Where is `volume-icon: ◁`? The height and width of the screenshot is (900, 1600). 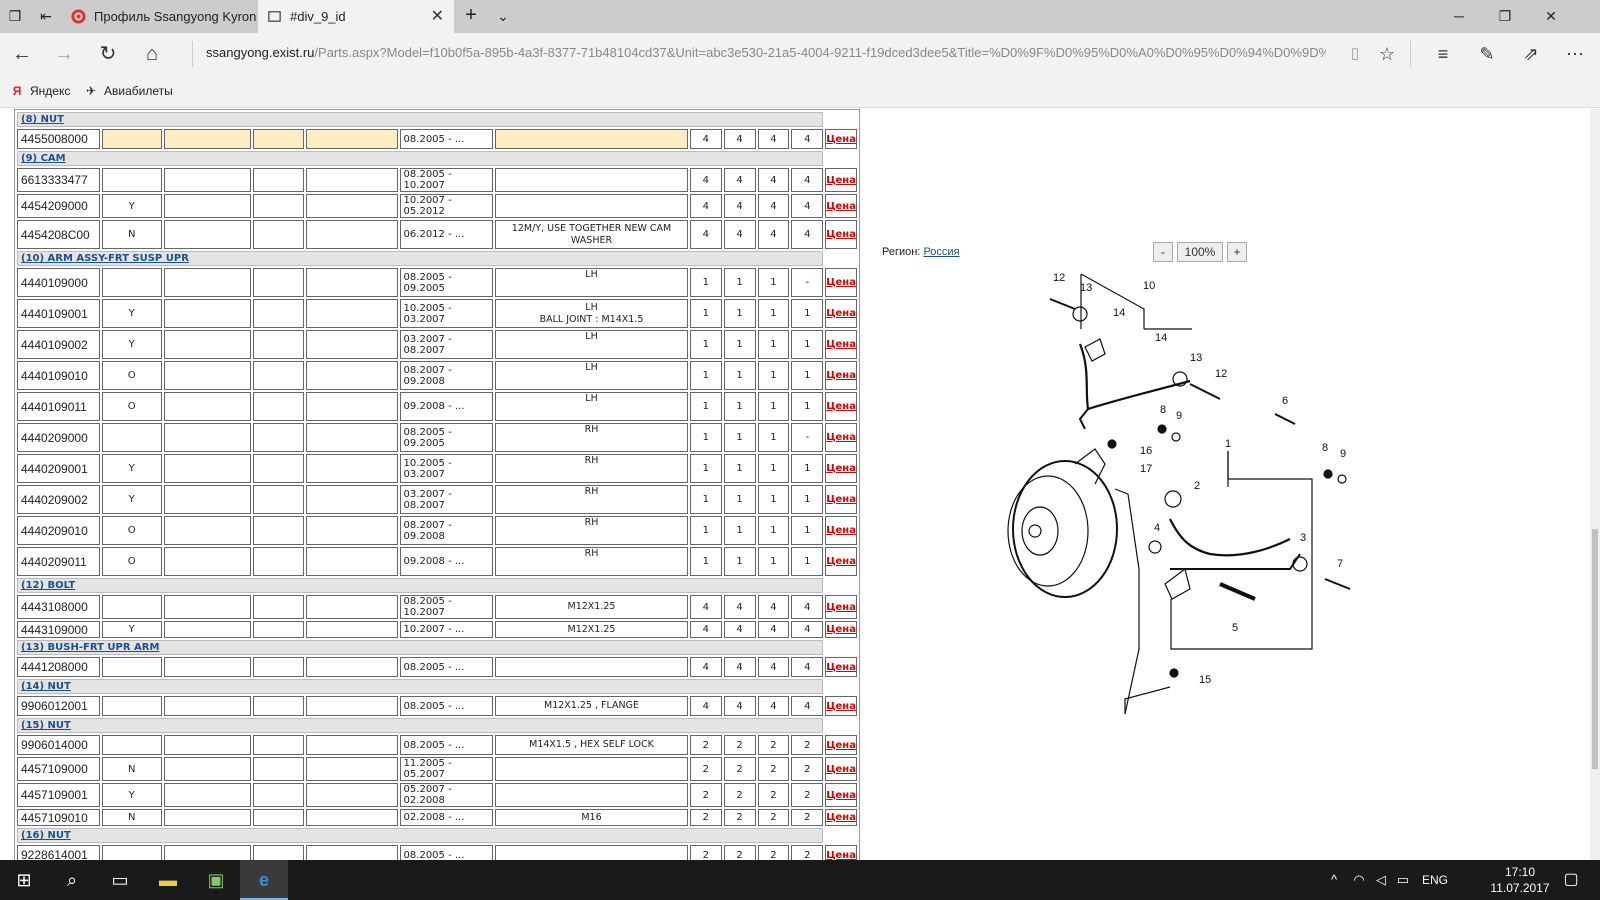
volume-icon: ◁ is located at coordinates (1381, 880).